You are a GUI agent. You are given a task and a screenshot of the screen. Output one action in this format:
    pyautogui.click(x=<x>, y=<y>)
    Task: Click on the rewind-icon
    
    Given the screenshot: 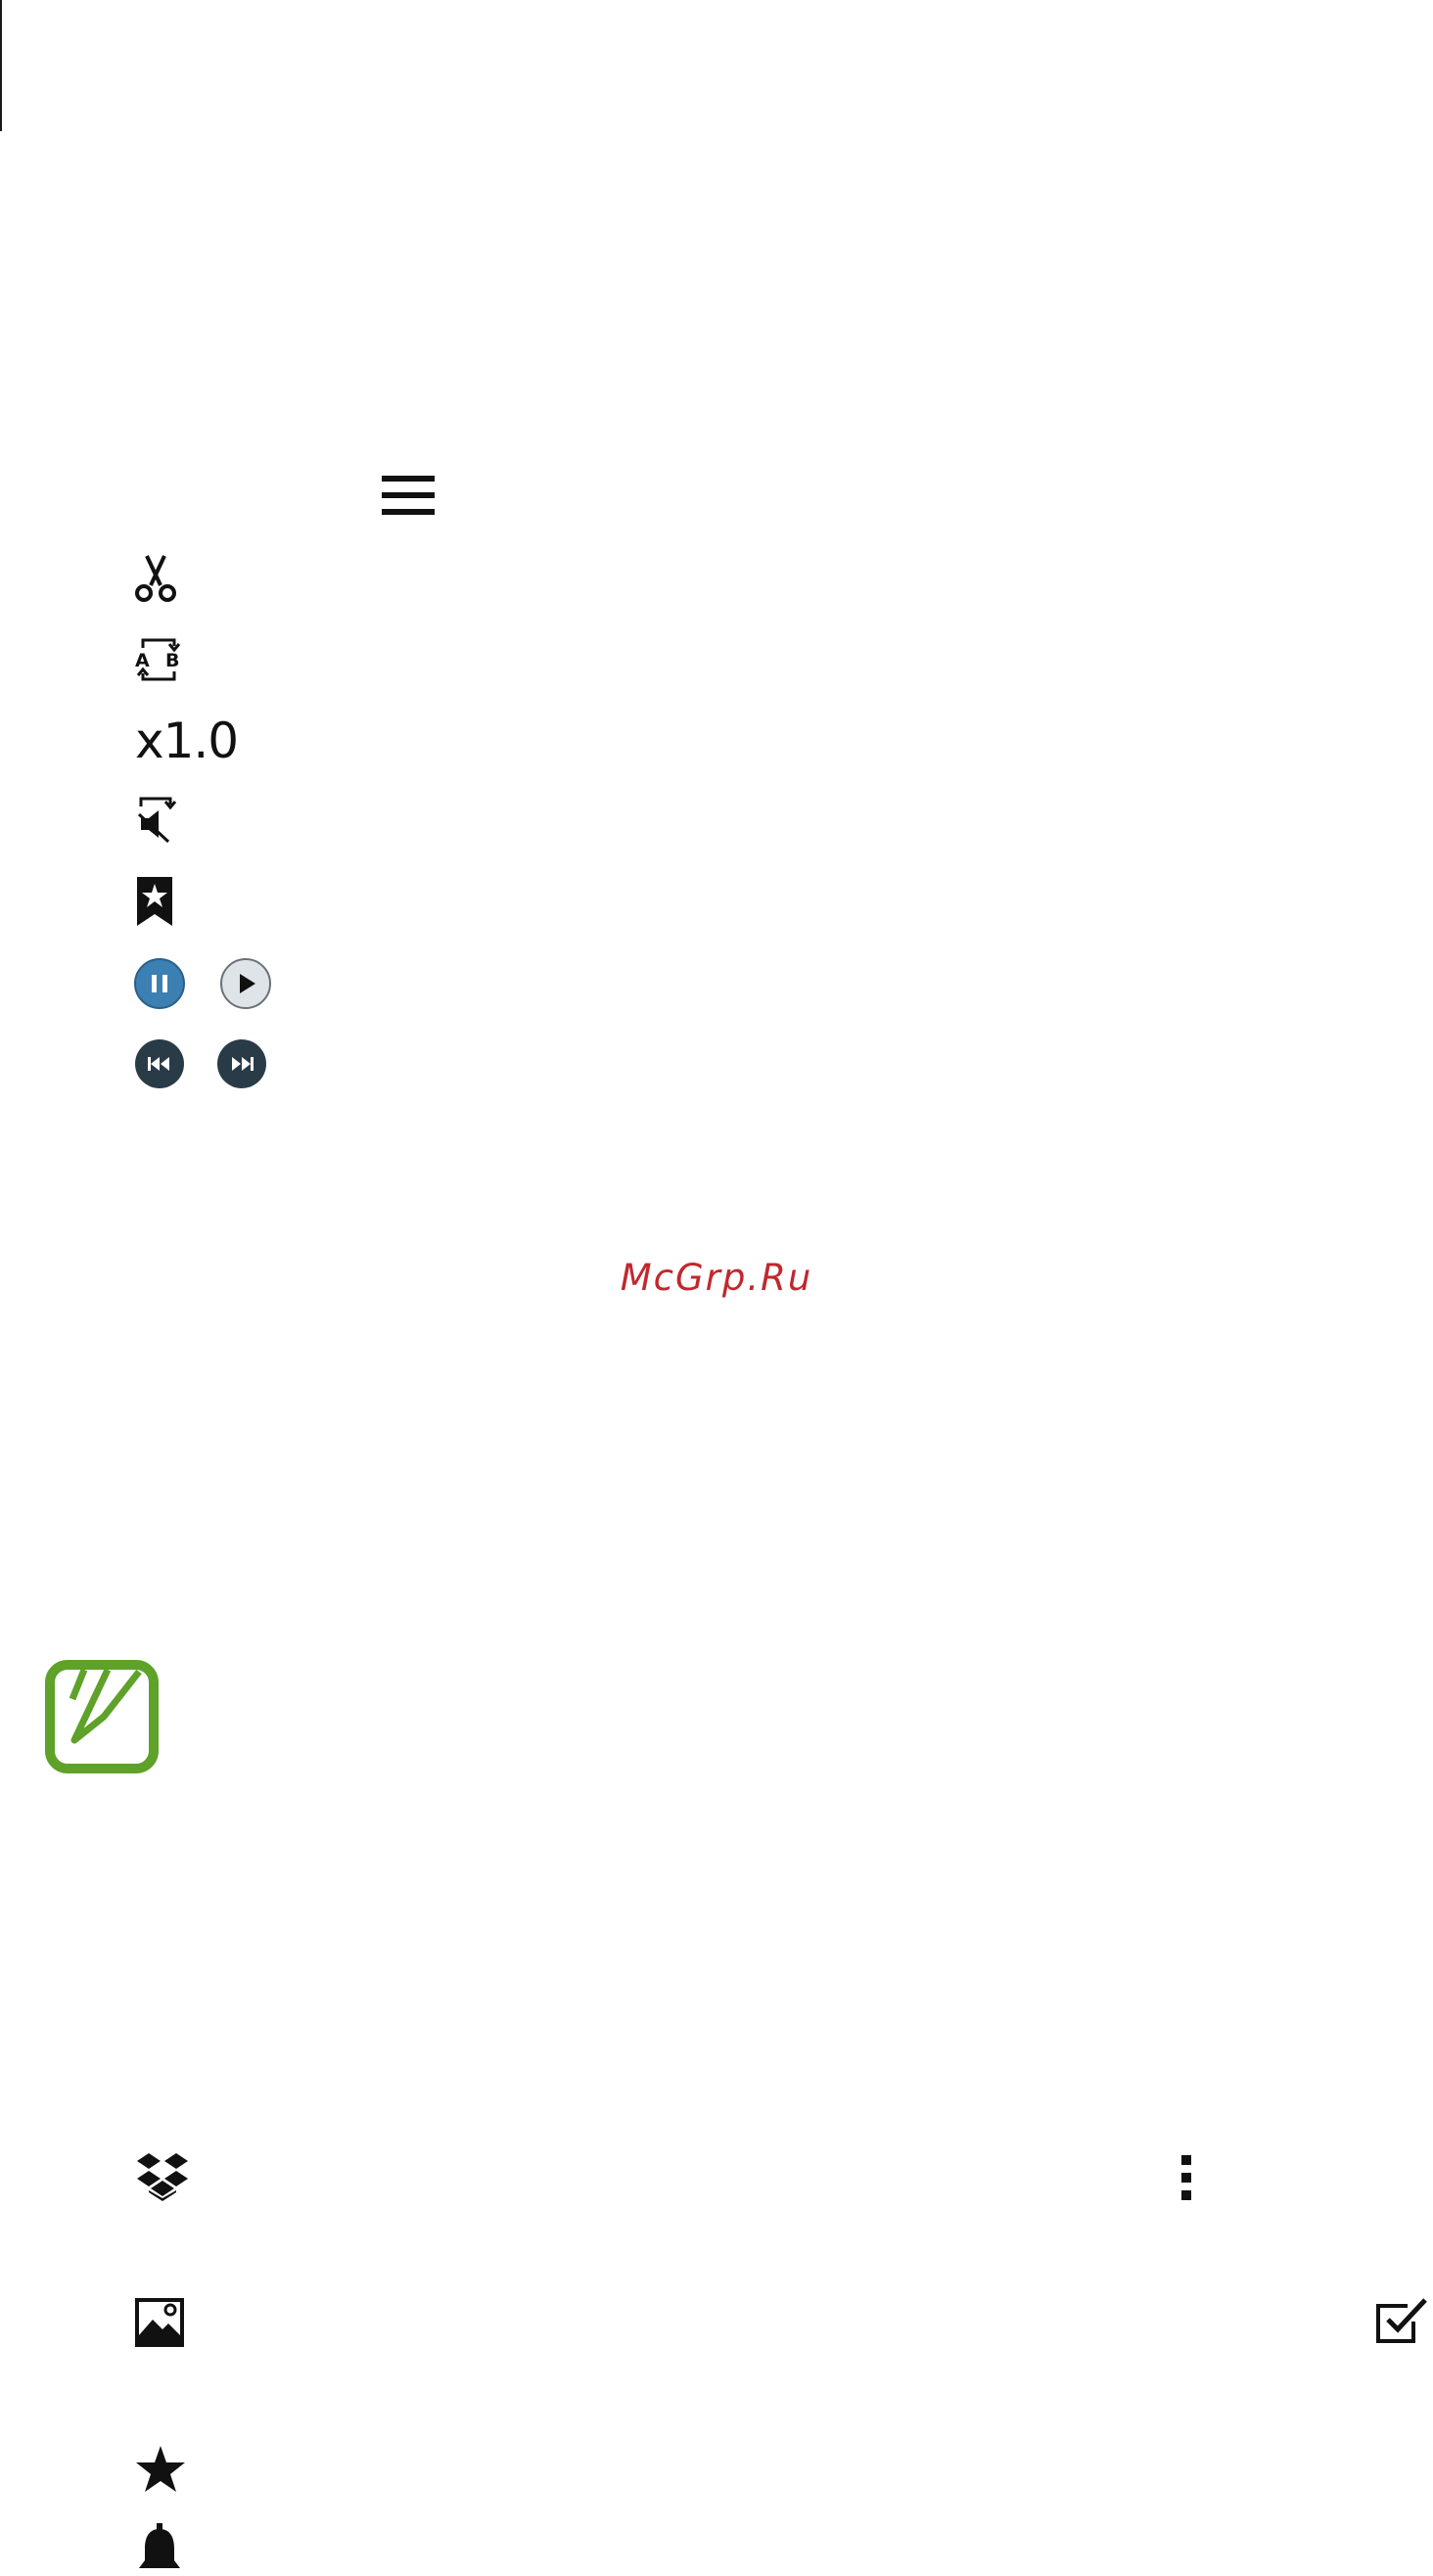 What is the action you would take?
    pyautogui.click(x=159, y=1064)
    